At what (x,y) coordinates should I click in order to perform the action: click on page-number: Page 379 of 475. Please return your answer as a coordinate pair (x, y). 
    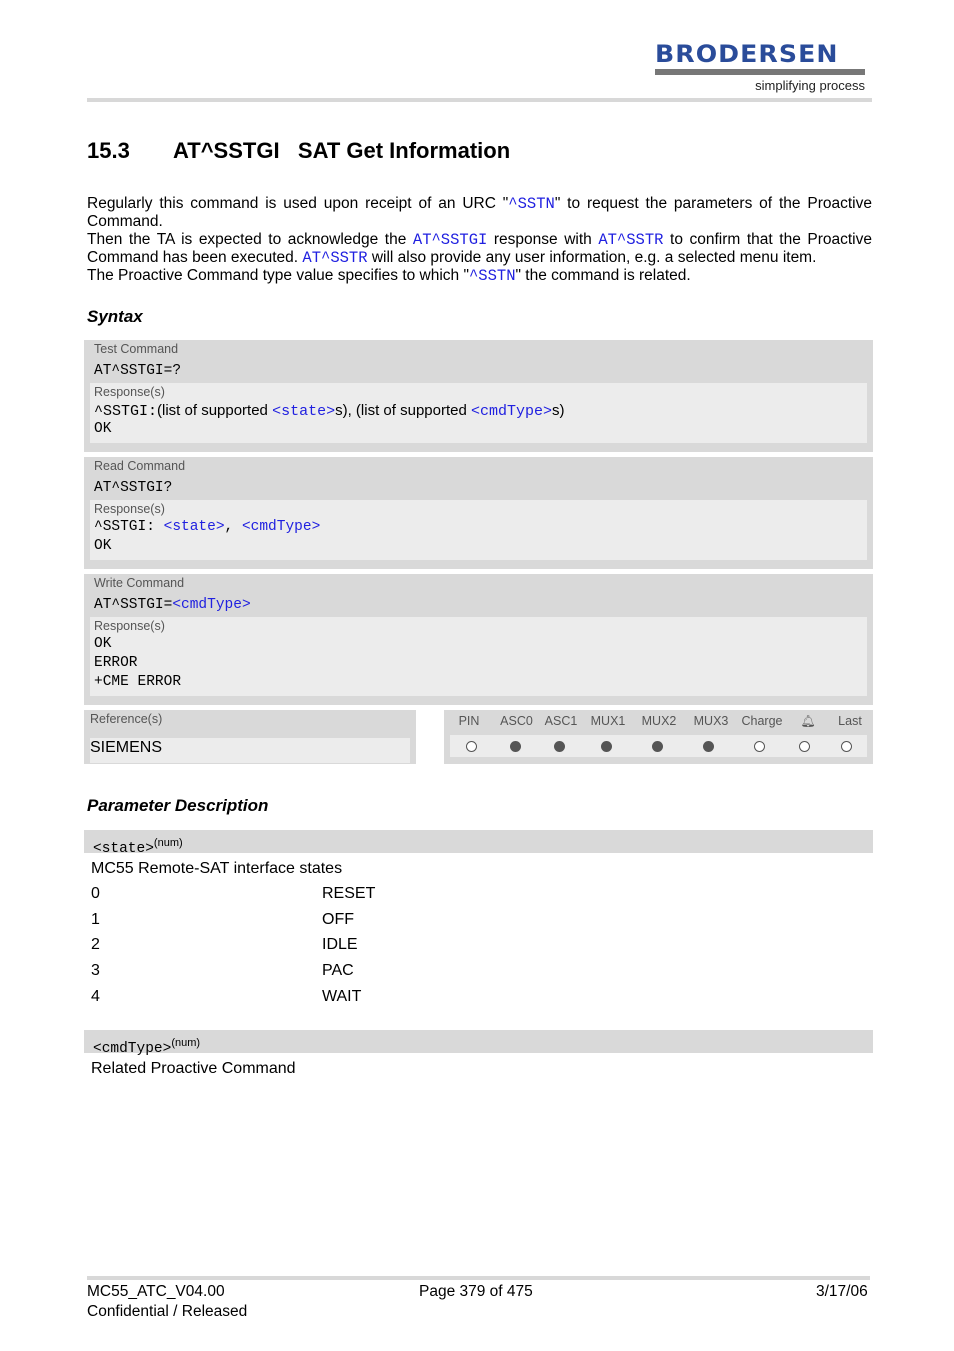
    Looking at the image, I should click on (476, 1291).